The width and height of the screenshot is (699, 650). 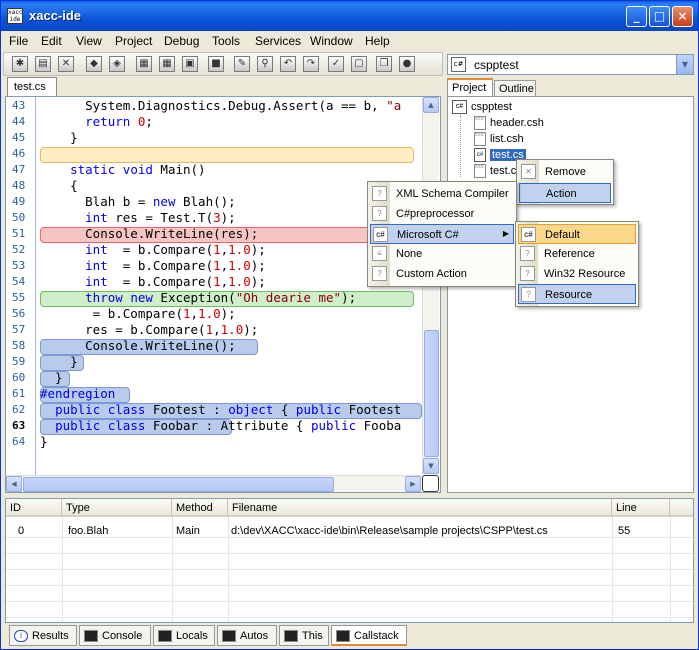 I want to click on panel-splitter, so click(x=349, y=495).